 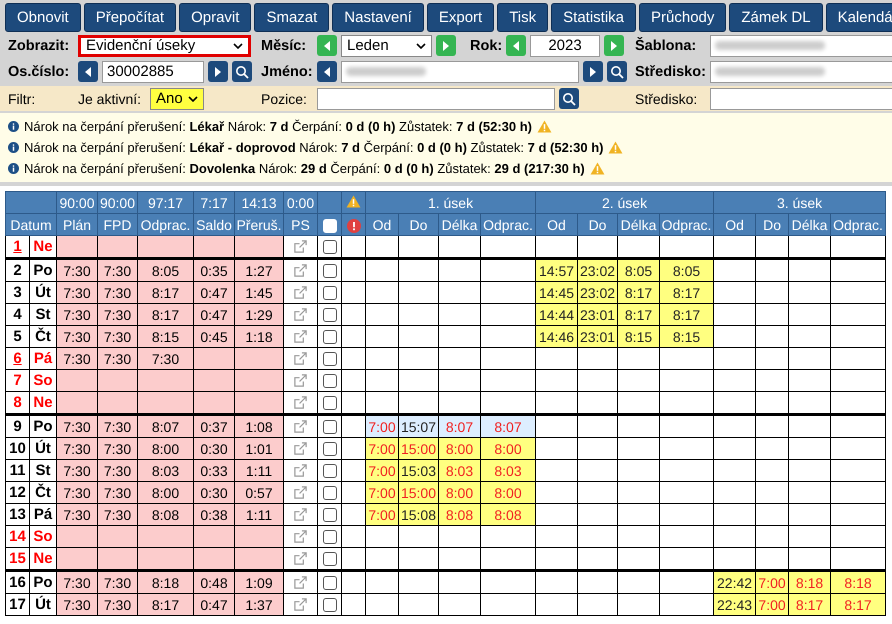 I want to click on segment-cell: 22:43, so click(x=735, y=605).